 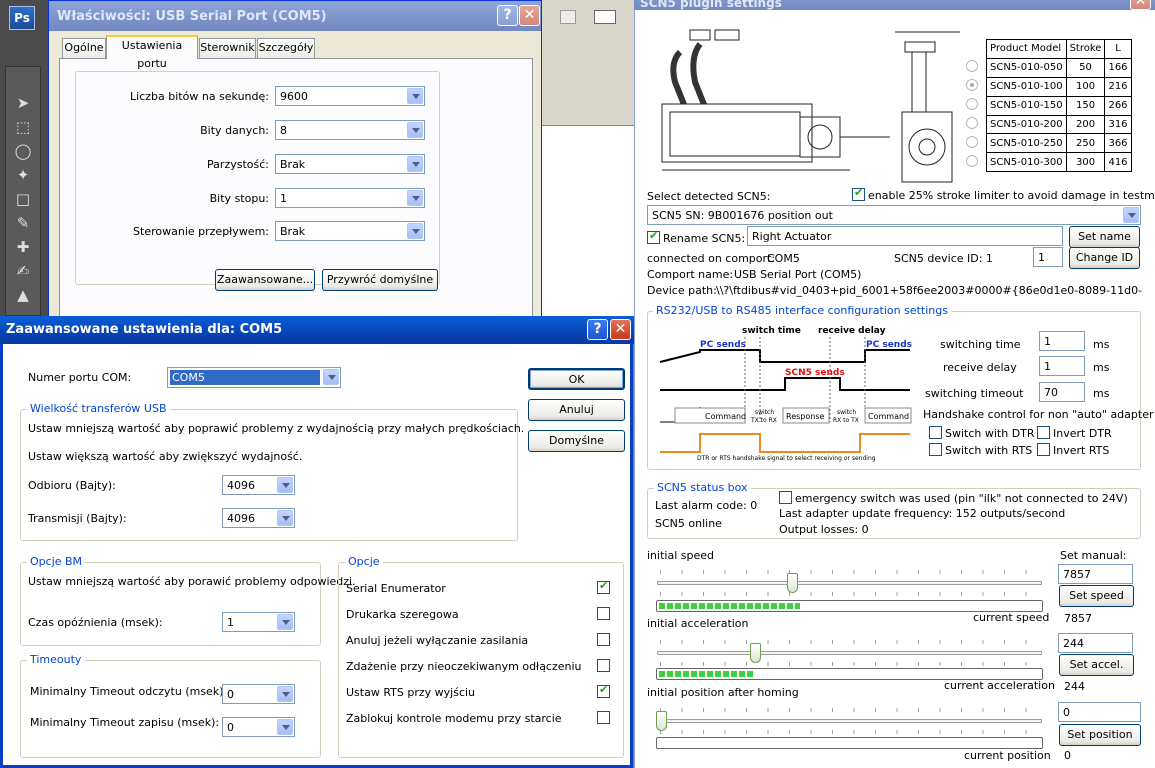 I want to click on switching-time-label: switching time, so click(x=980, y=344).